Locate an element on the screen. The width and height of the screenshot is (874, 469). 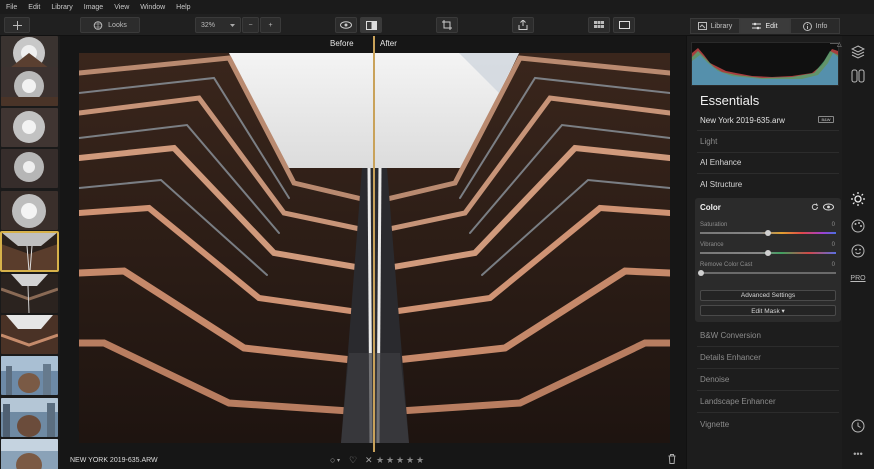
grid-icon is located at coordinates (599, 24).